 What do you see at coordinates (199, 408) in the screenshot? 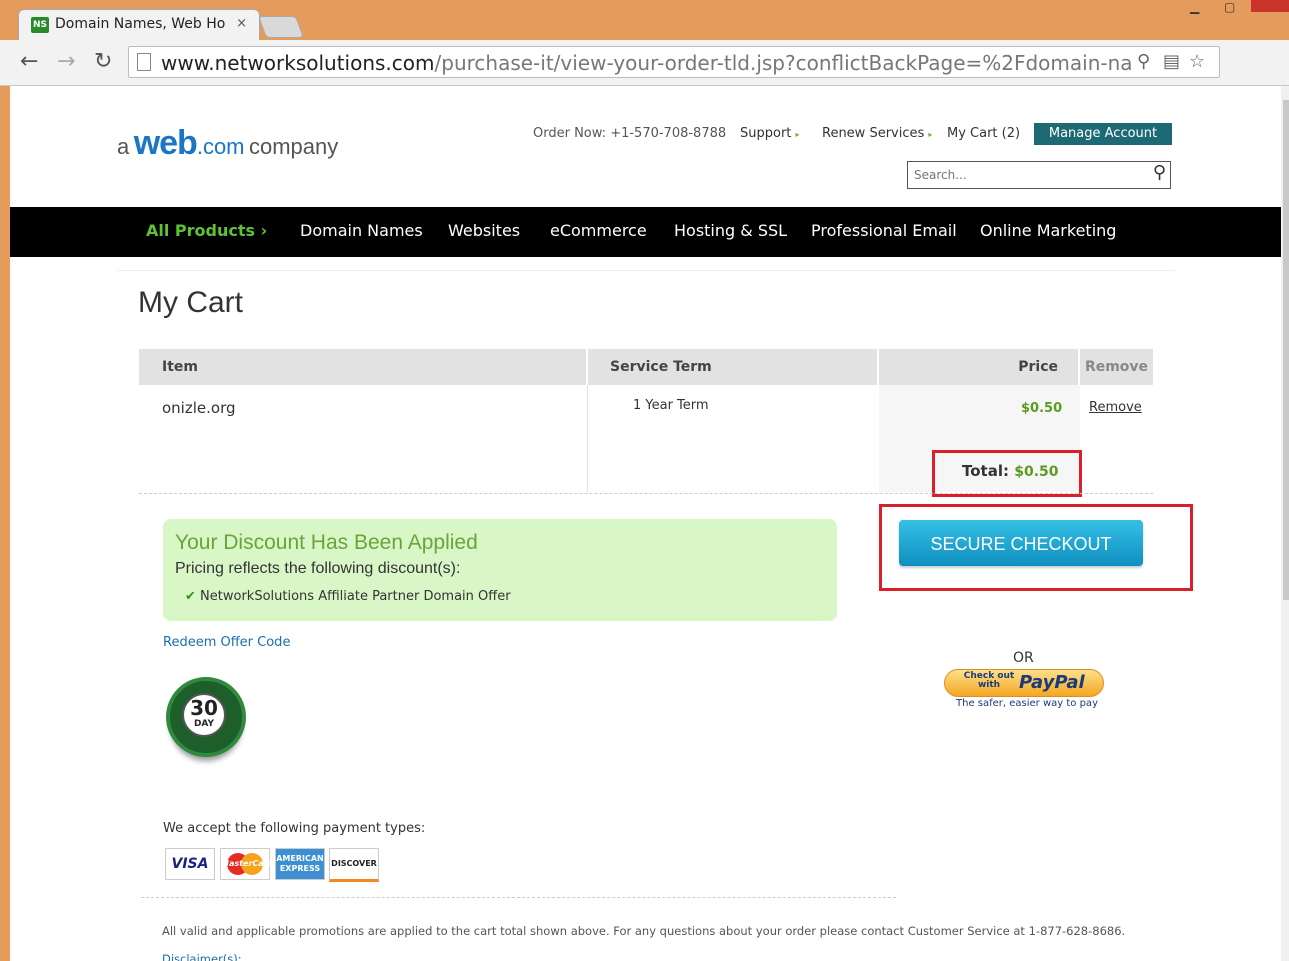
I see `row-item-name: onizle.org` at bounding box center [199, 408].